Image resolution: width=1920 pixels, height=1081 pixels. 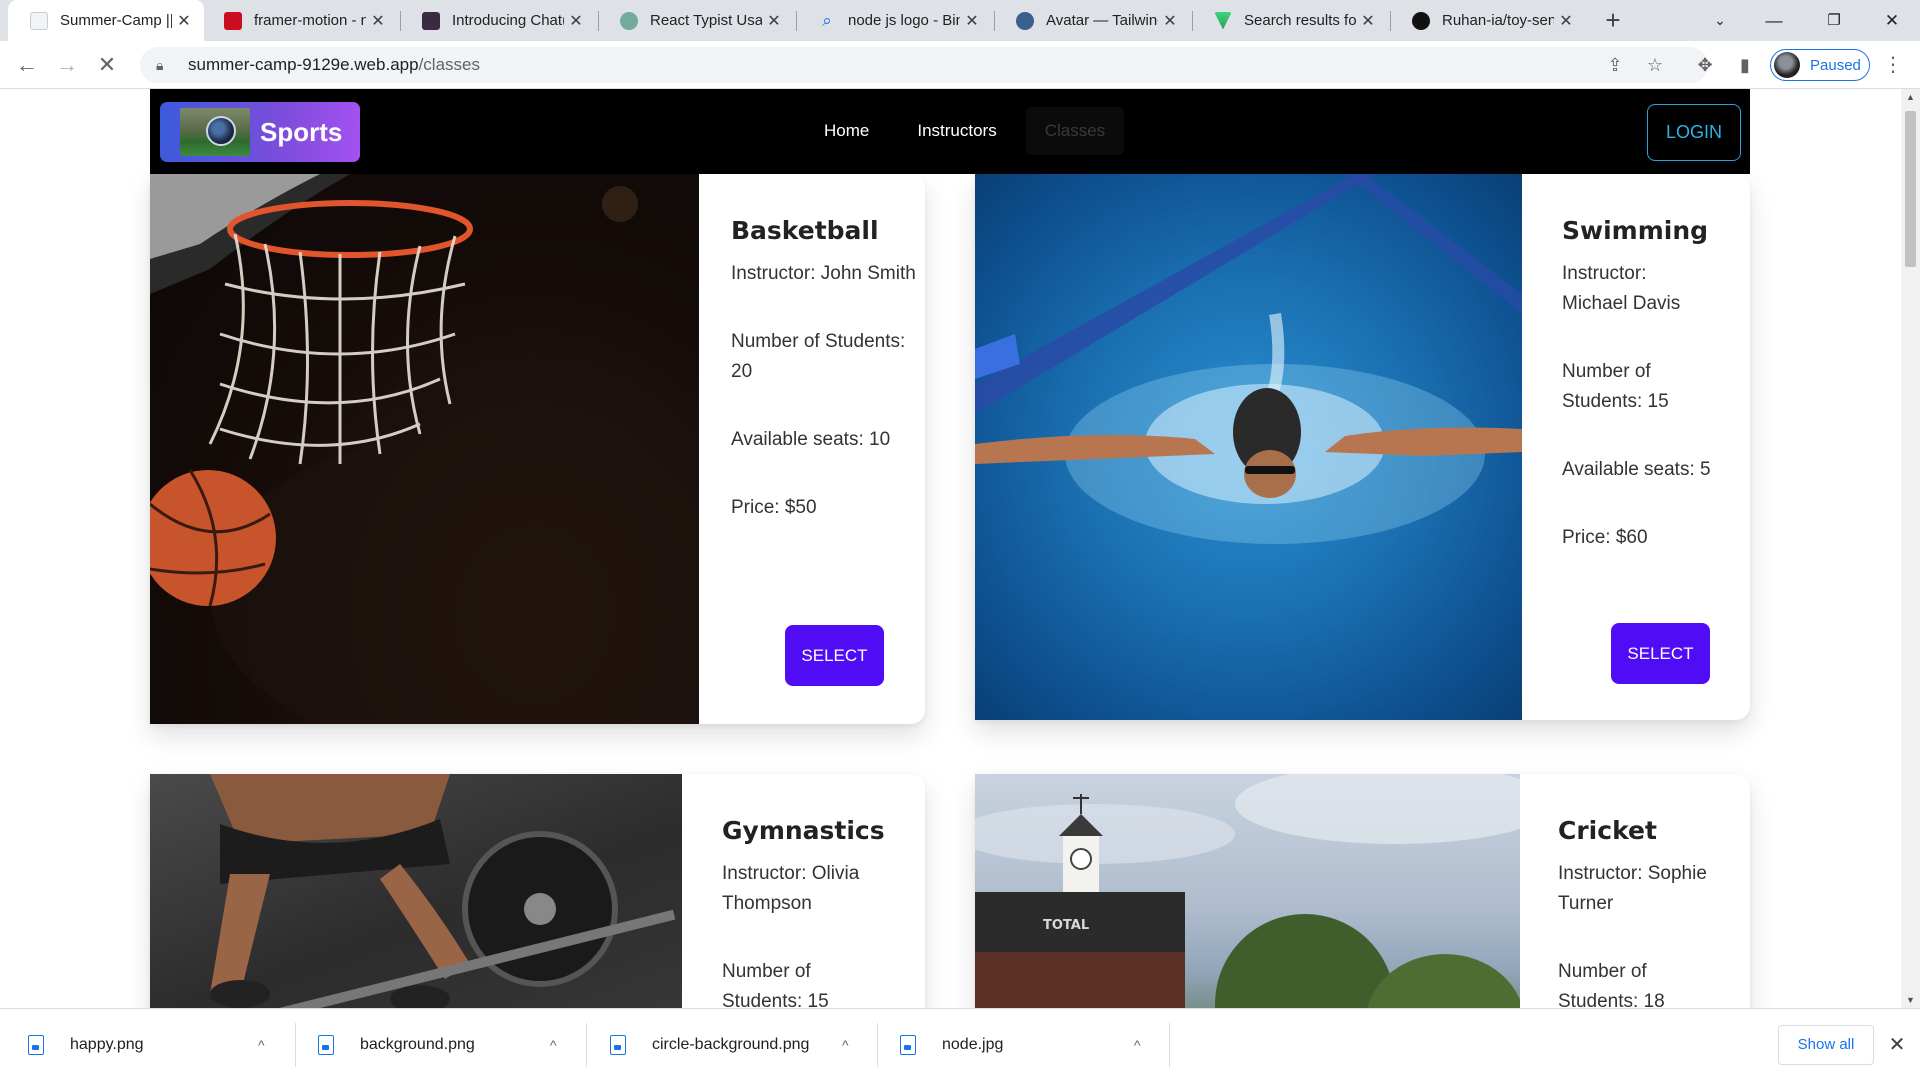 What do you see at coordinates (233, 20) in the screenshot?
I see `npm-favicon-icon` at bounding box center [233, 20].